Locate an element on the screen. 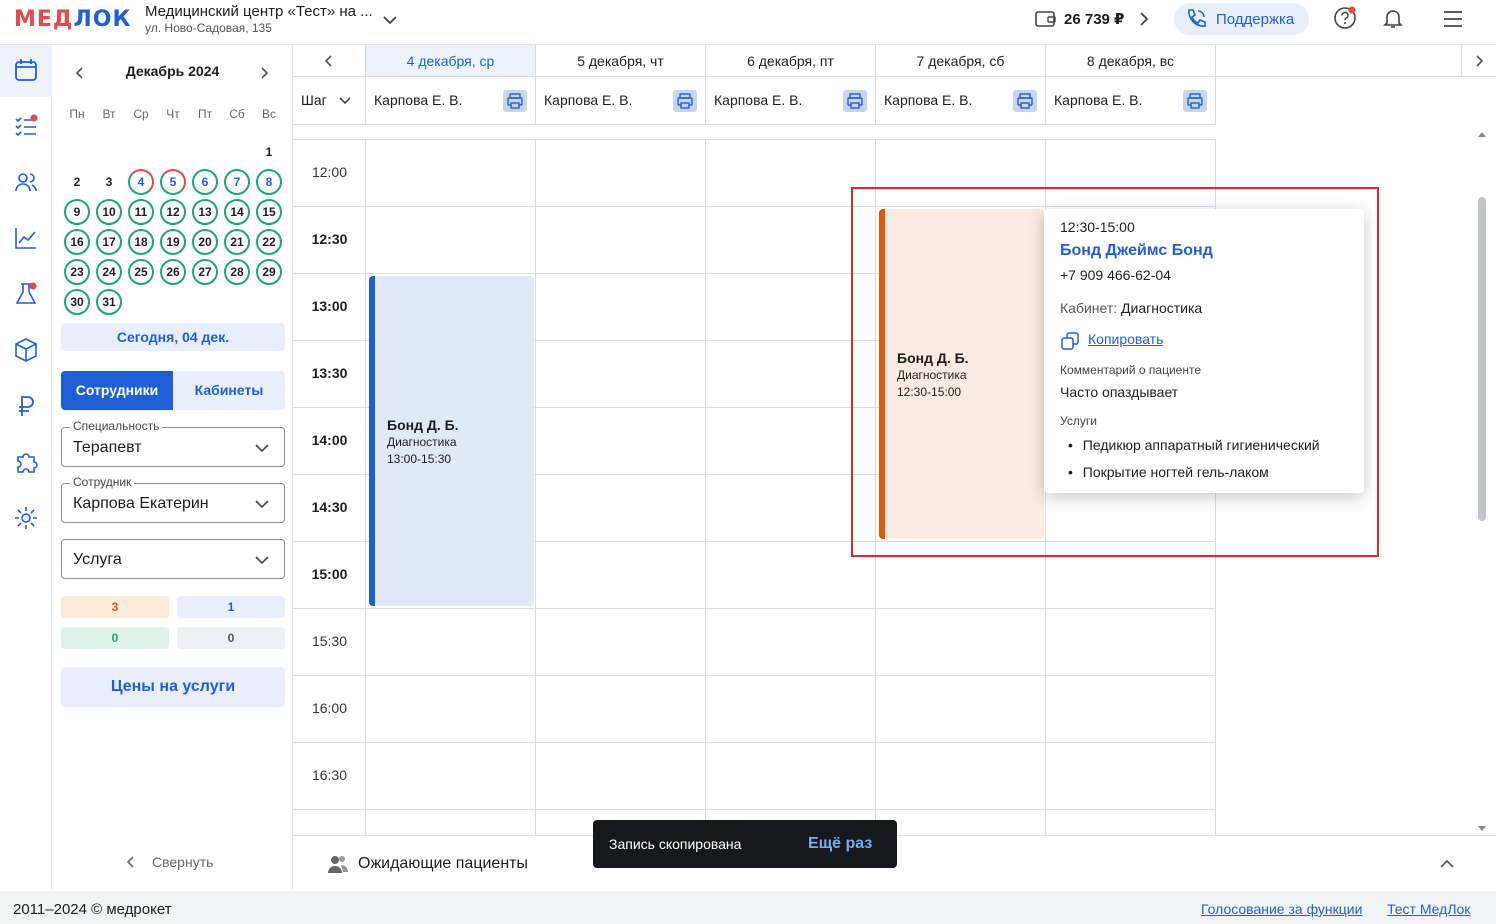  calendar-day: 14 is located at coordinates (237, 212).